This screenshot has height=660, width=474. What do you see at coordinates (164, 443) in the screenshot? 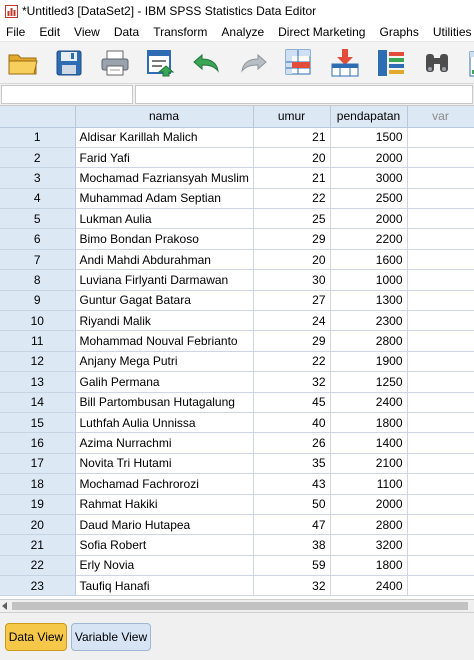
I see `cell-nama: Azima Nurrachmi` at bounding box center [164, 443].